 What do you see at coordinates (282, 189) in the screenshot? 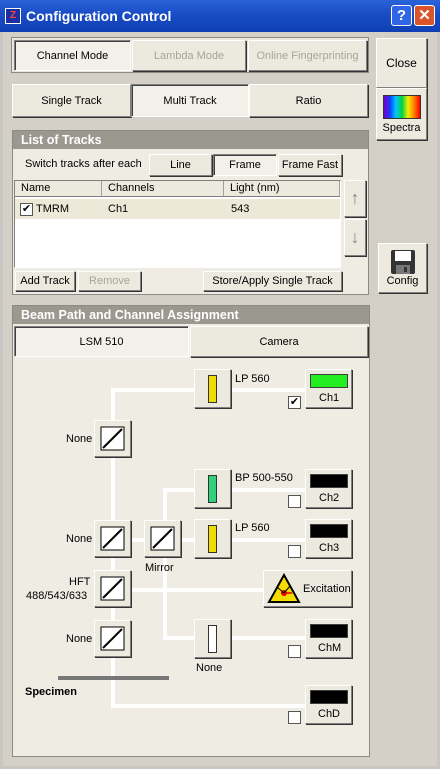
I see `column-header-light: Light (nm)` at bounding box center [282, 189].